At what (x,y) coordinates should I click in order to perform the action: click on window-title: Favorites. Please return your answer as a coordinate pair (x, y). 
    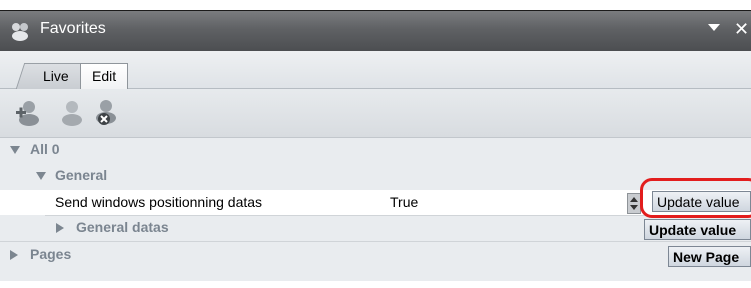
    Looking at the image, I should click on (73, 28).